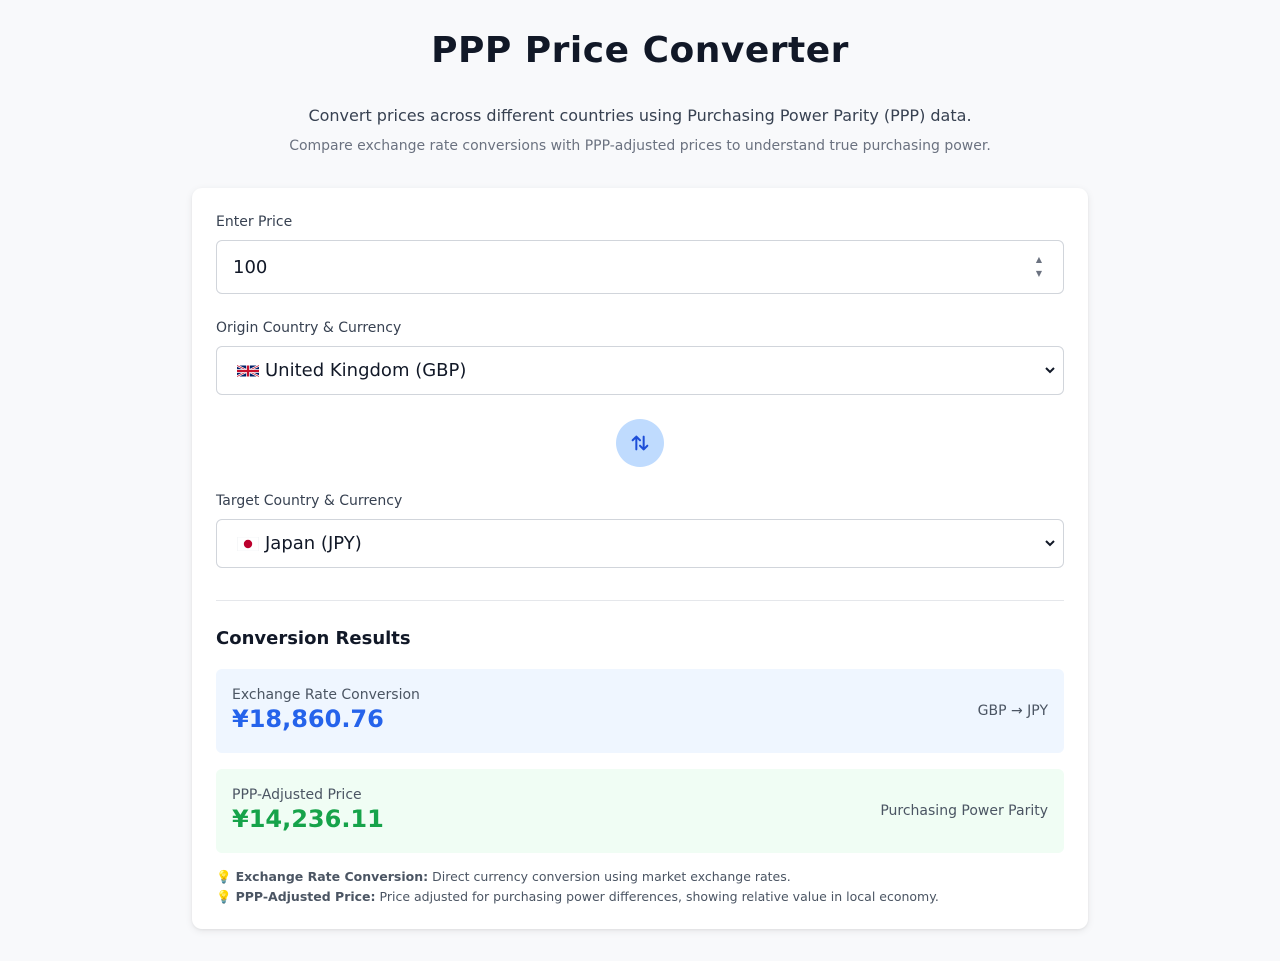 Image resolution: width=1280 pixels, height=961 pixels. What do you see at coordinates (640, 600) in the screenshot?
I see `divider` at bounding box center [640, 600].